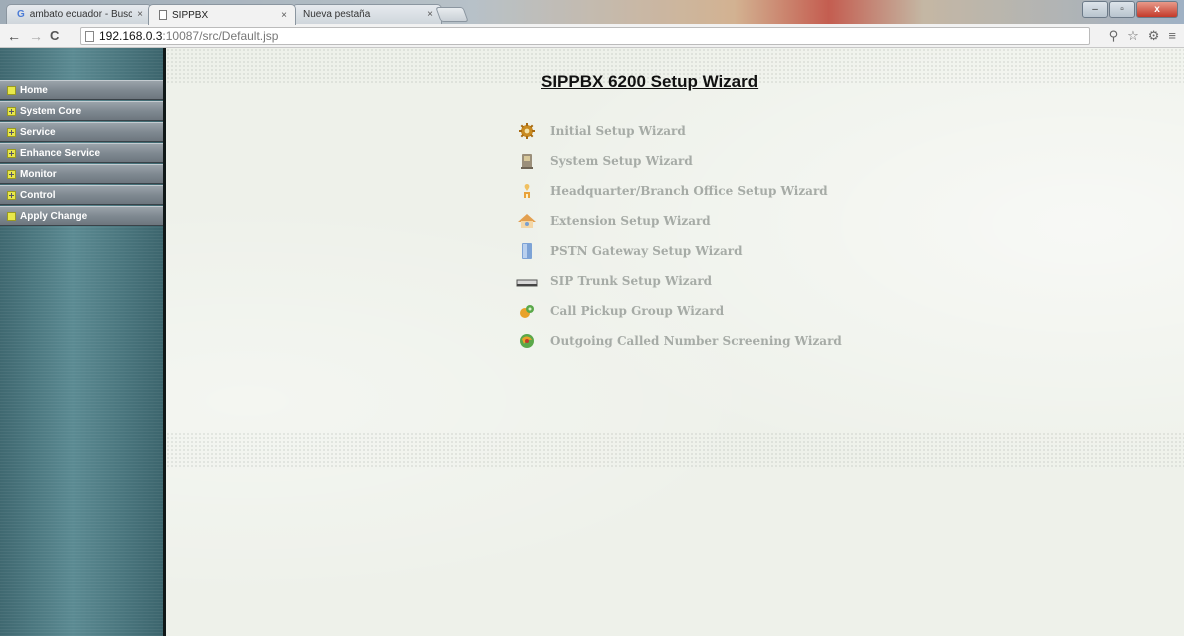  I want to click on wizard-initial-setup: Initial Setup Wizard, so click(679, 131).